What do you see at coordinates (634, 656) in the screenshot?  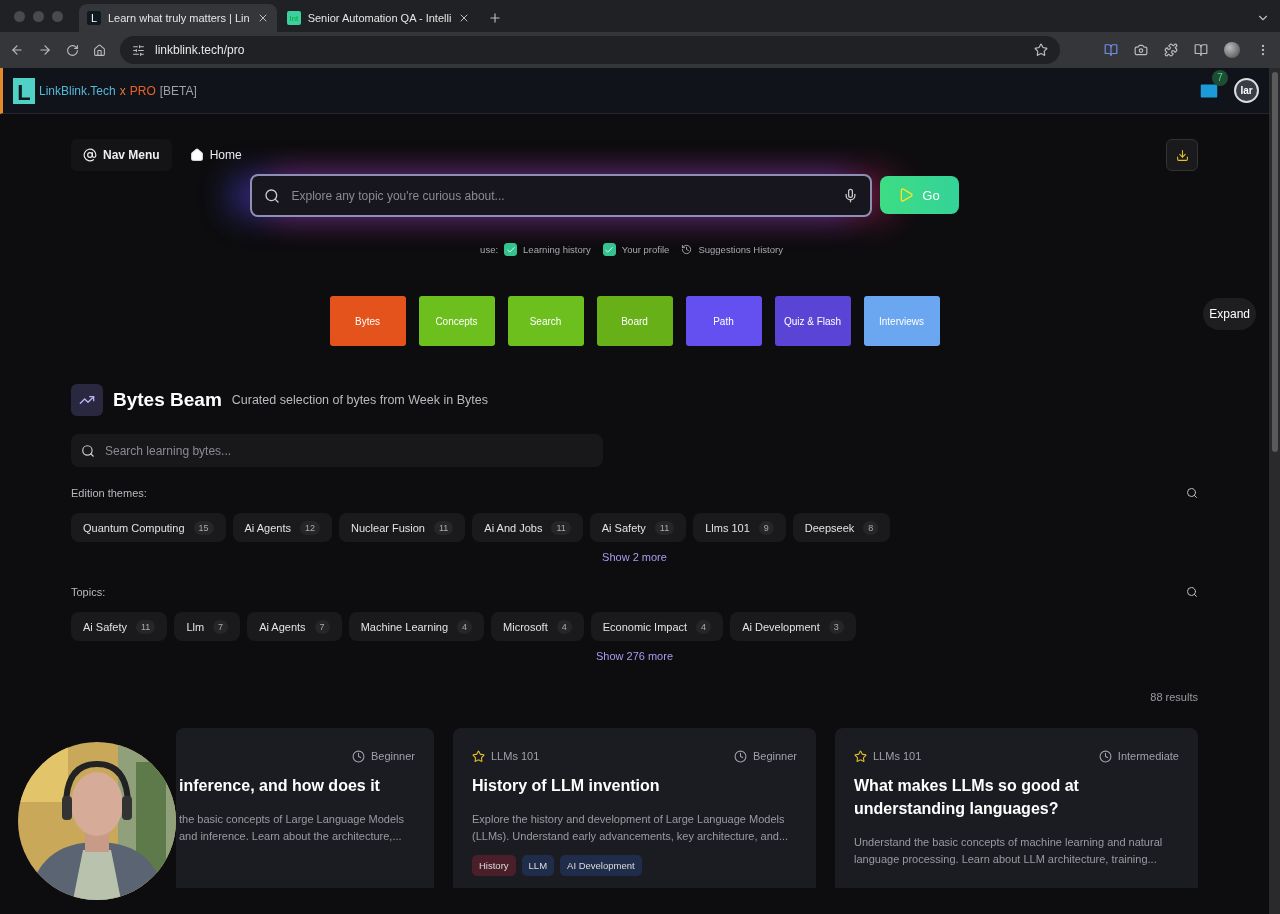 I see `show-more-link: Show 276 more` at bounding box center [634, 656].